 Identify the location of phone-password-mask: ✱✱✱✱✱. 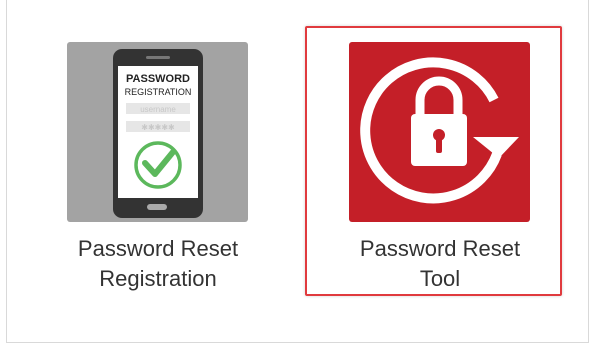
(158, 127).